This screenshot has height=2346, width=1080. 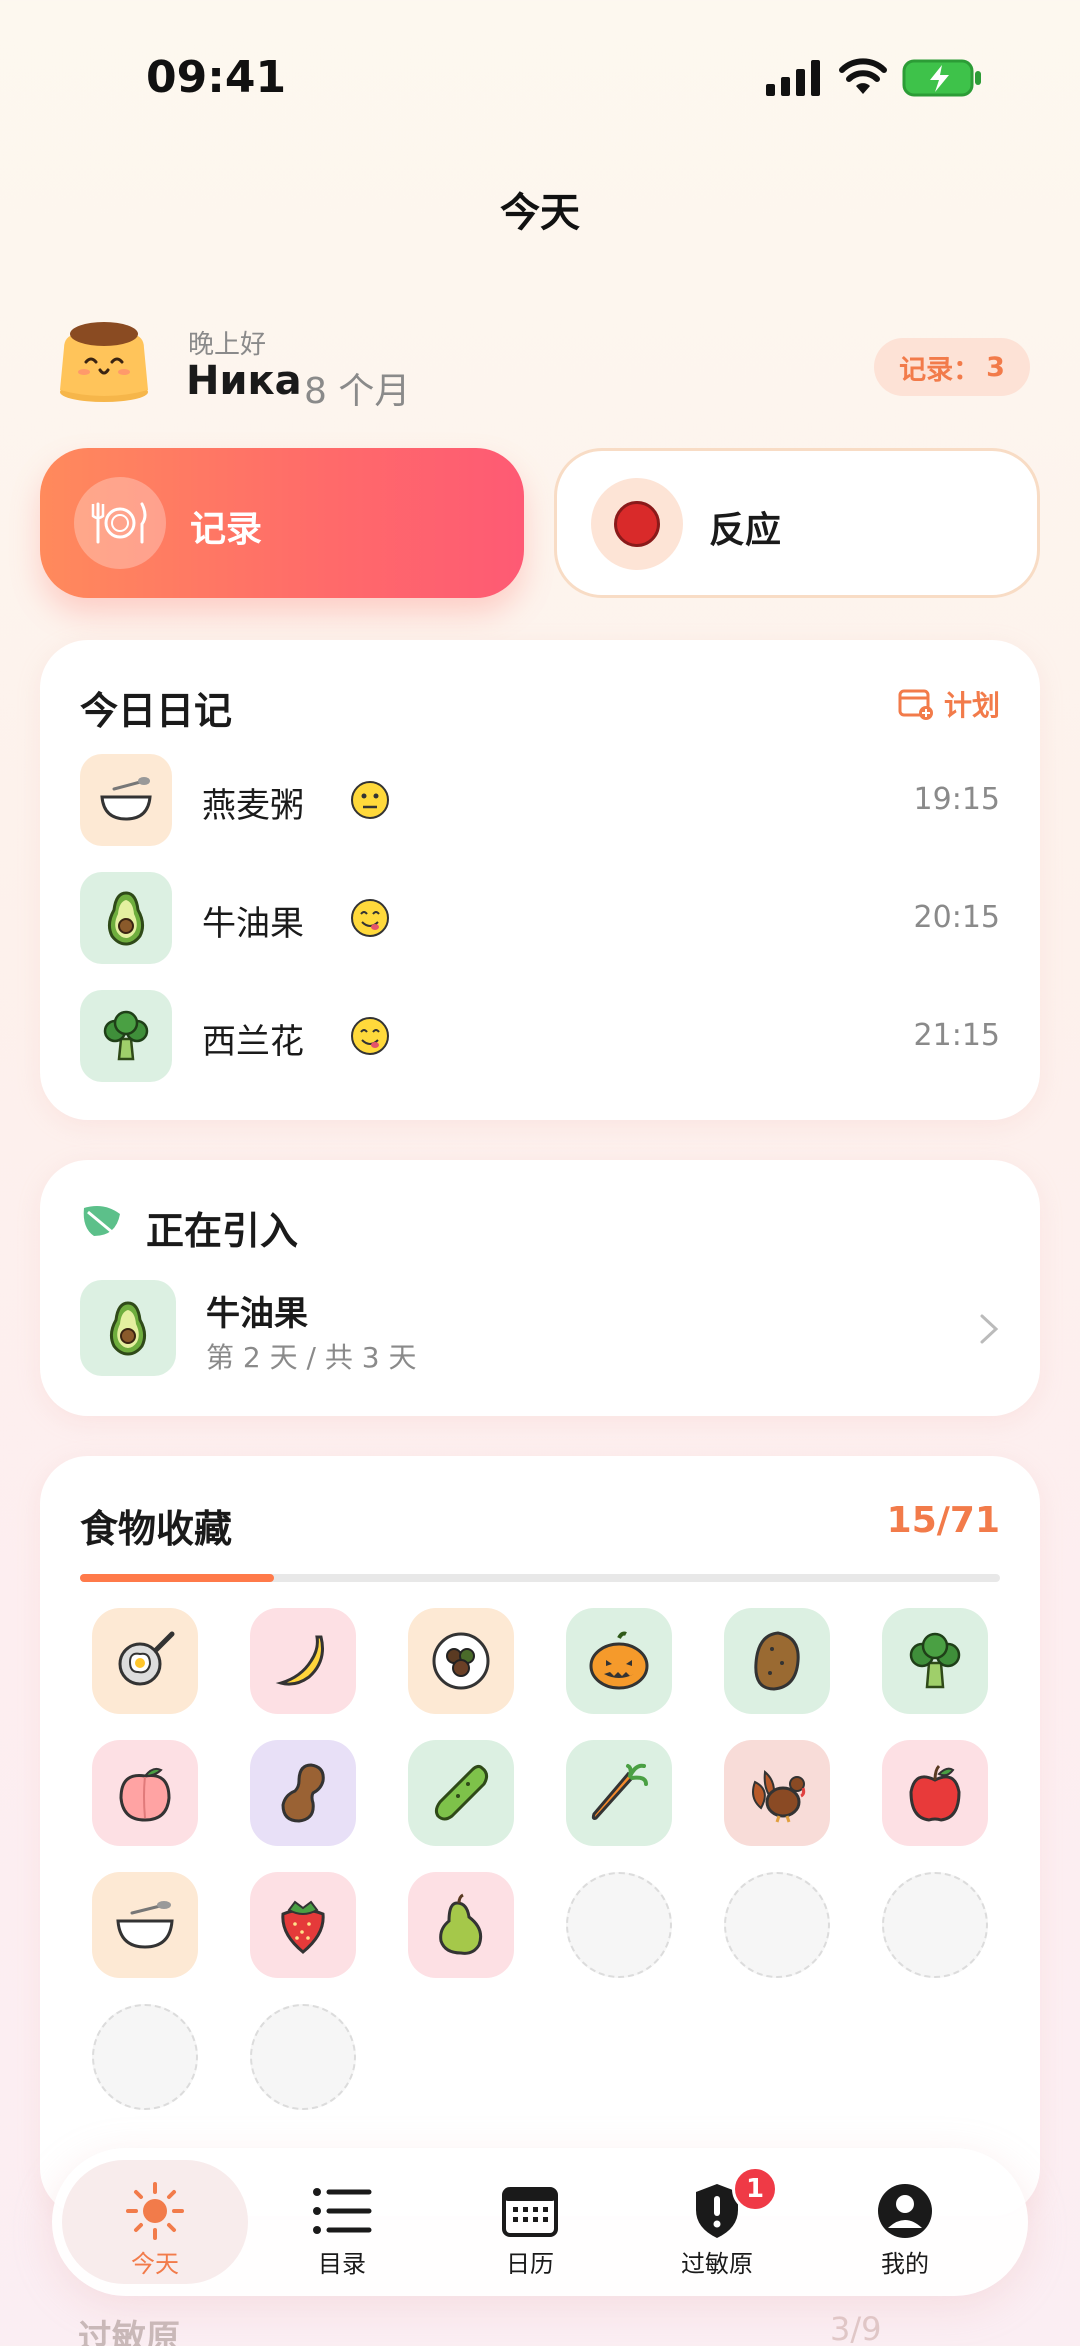 I want to click on peach-icon, so click(x=145, y=1794).